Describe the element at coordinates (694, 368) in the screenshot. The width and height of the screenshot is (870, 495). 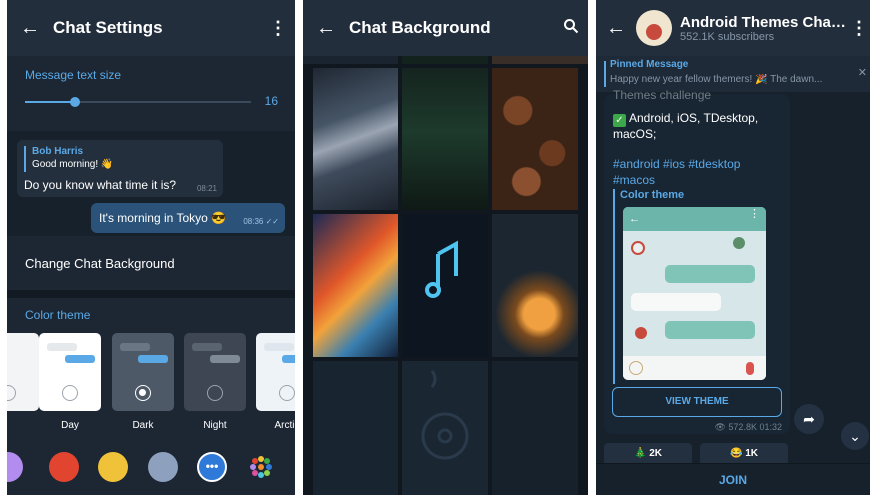
I see `preview-input-bar` at that location.